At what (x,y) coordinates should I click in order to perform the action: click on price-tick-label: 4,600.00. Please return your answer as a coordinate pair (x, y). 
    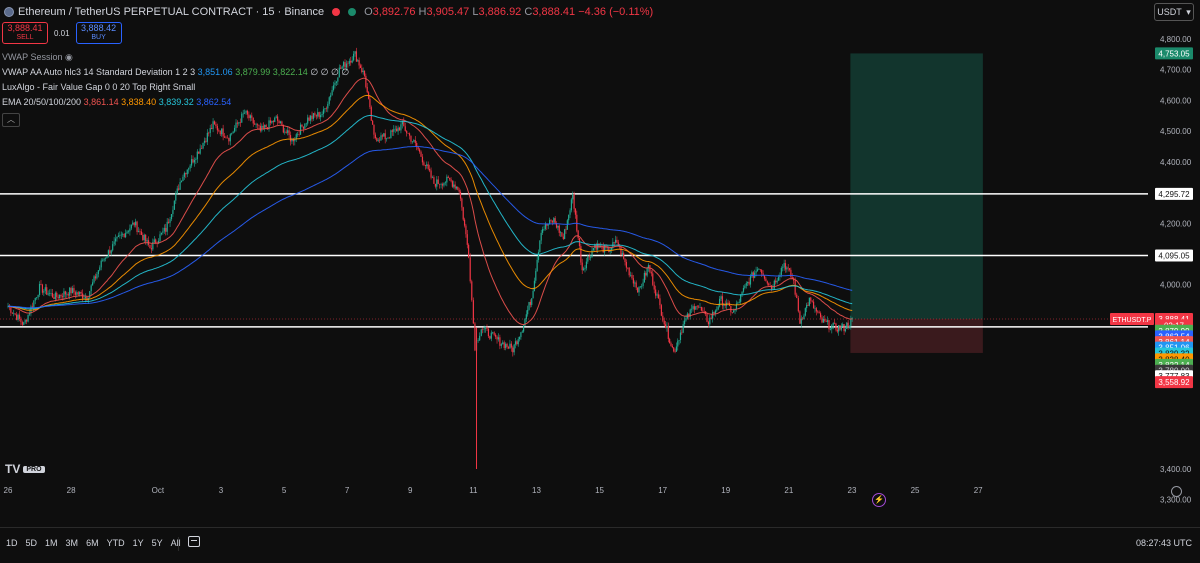
    Looking at the image, I should click on (1176, 100).